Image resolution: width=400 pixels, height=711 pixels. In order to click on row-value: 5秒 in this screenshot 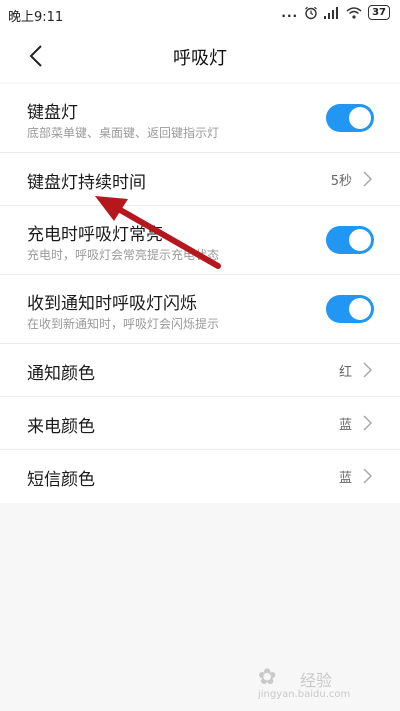, I will do `click(341, 181)`.